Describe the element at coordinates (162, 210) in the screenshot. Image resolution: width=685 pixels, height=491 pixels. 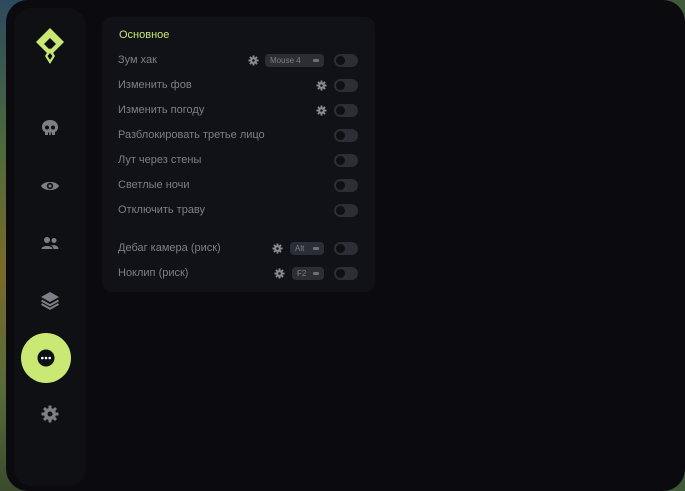
I see `setting-label: Отключить траву` at that location.